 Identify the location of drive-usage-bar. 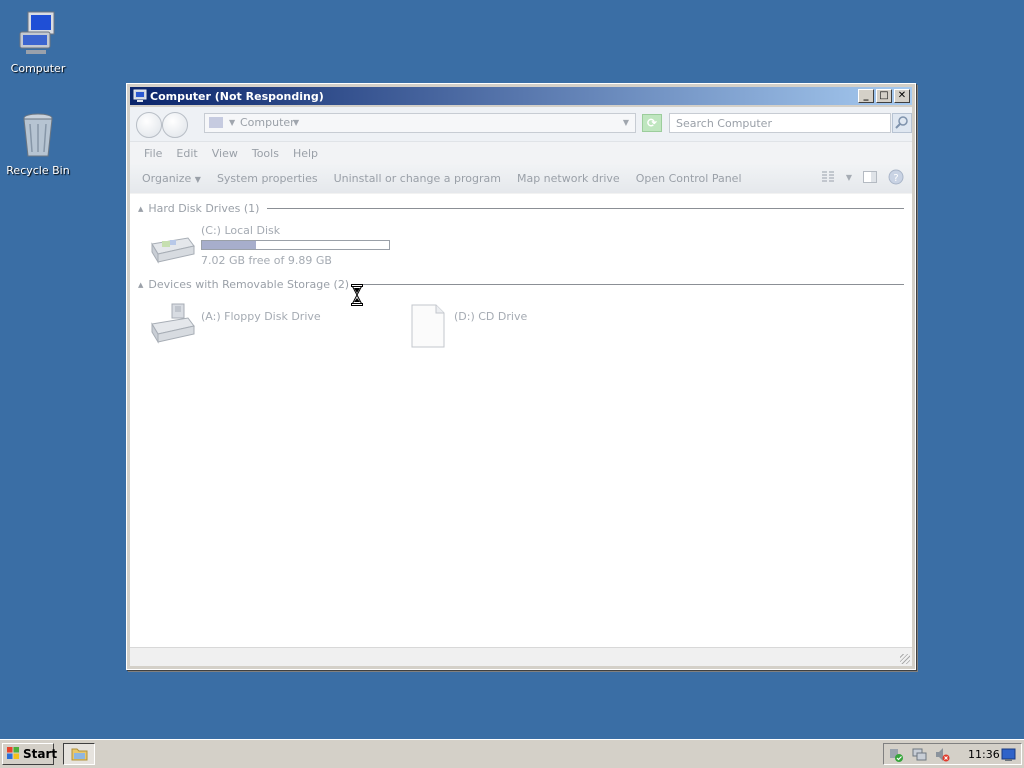
(295, 245).